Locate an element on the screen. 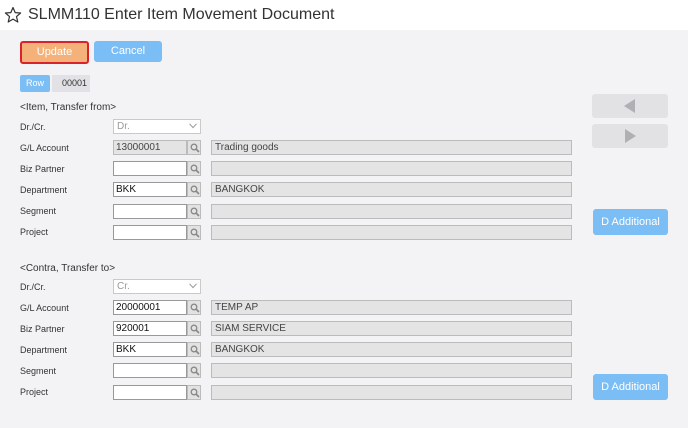 Image resolution: width=688 pixels, height=428 pixels. from-department-label: Department is located at coordinates (44, 190).